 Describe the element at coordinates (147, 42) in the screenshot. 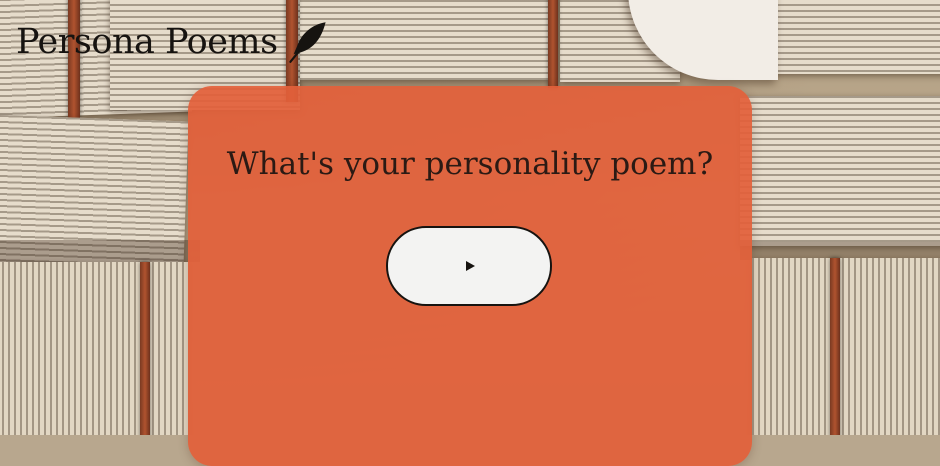

I see `app-title: Persona Poems` at that location.